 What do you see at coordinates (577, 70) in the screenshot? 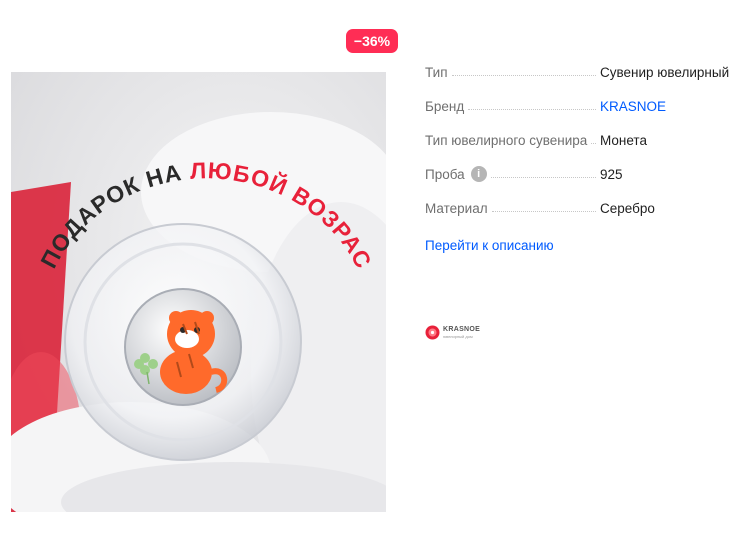
I see `spec-row-type: Тип Сувенир ювелирный` at bounding box center [577, 70].